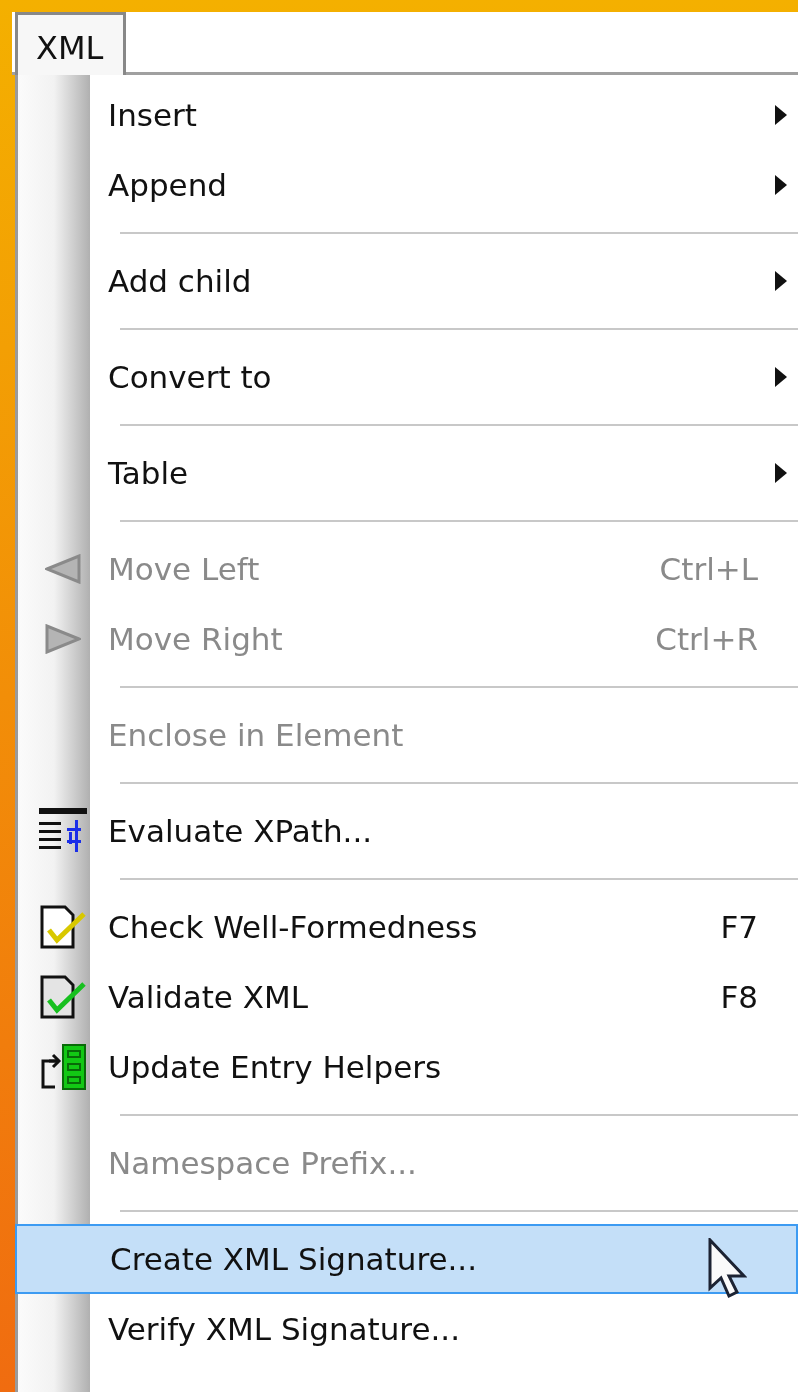 The image size is (798, 1392). What do you see at coordinates (63, 639) in the screenshot?
I see `right-triangle-icon` at bounding box center [63, 639].